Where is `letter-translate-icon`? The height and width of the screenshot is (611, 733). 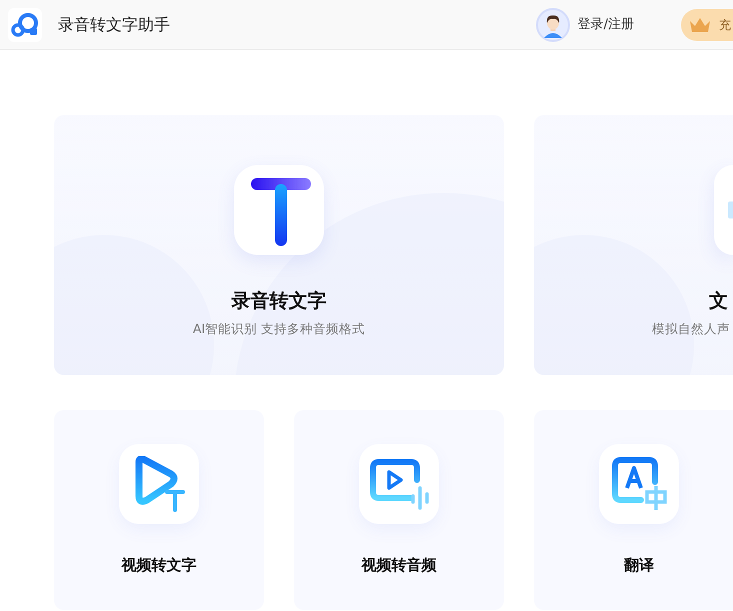
letter-translate-icon is located at coordinates (639, 484).